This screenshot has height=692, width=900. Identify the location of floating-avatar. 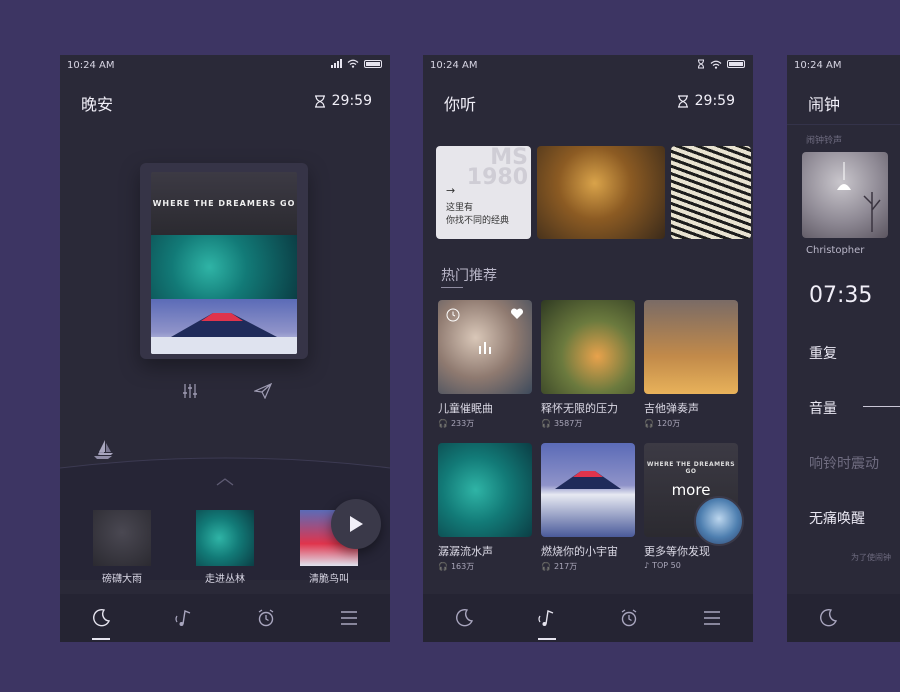
(719, 521).